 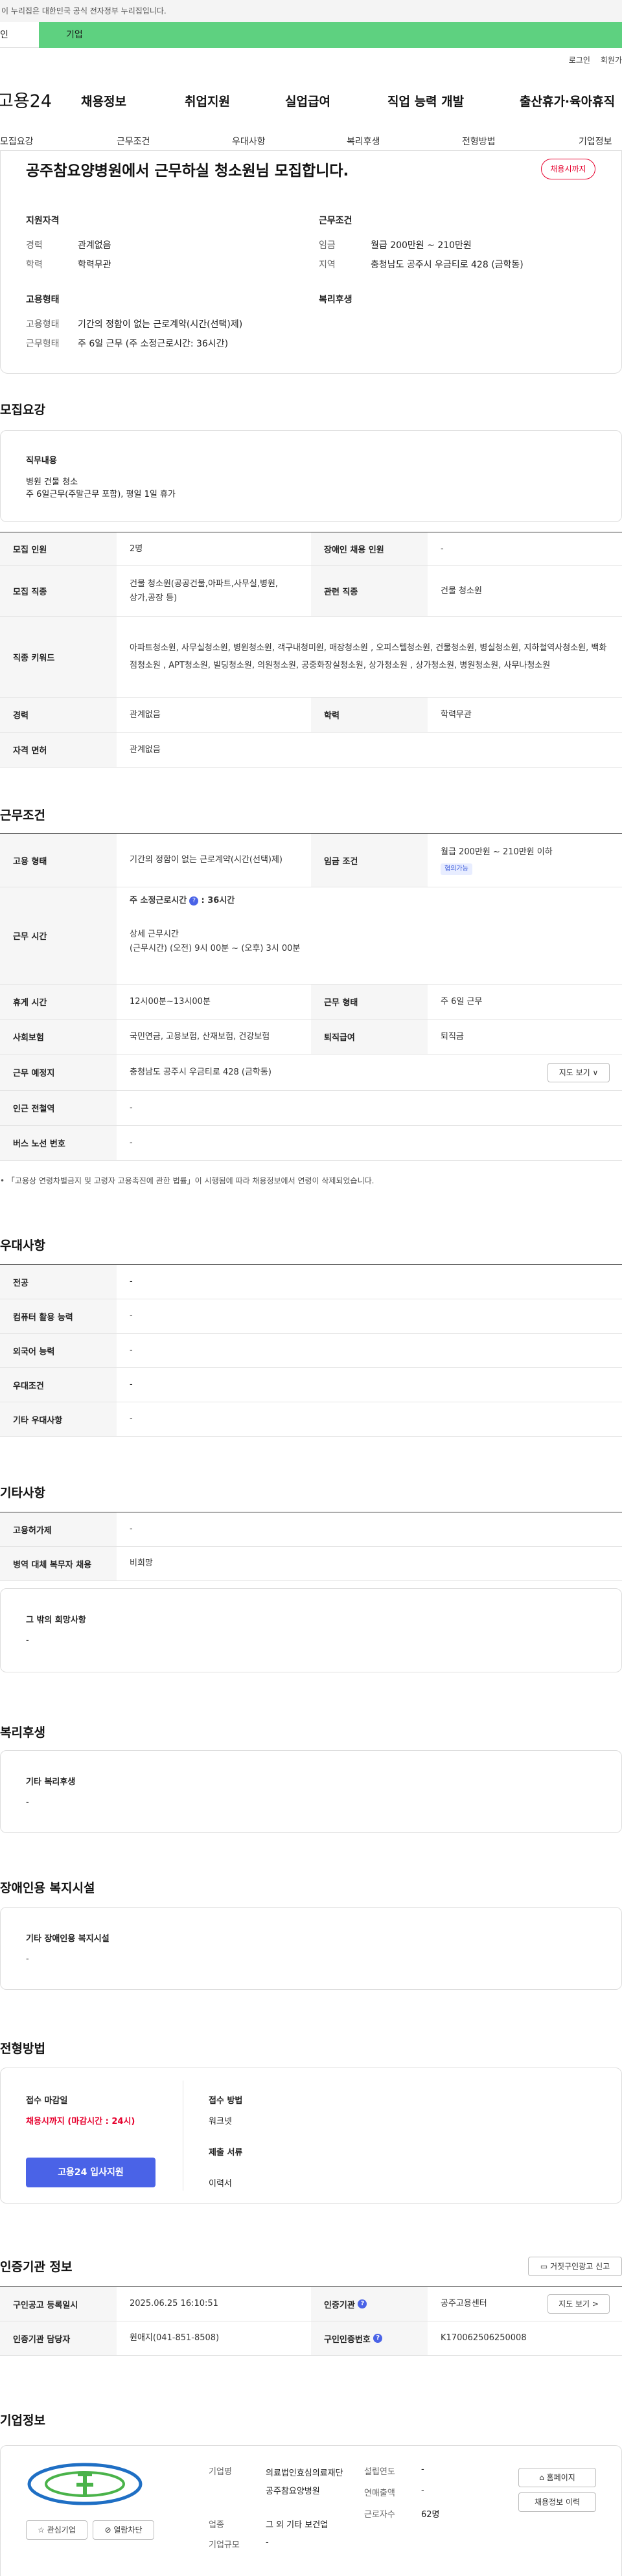 What do you see at coordinates (94, 265) in the screenshot?
I see `qual-value: 학력무관` at bounding box center [94, 265].